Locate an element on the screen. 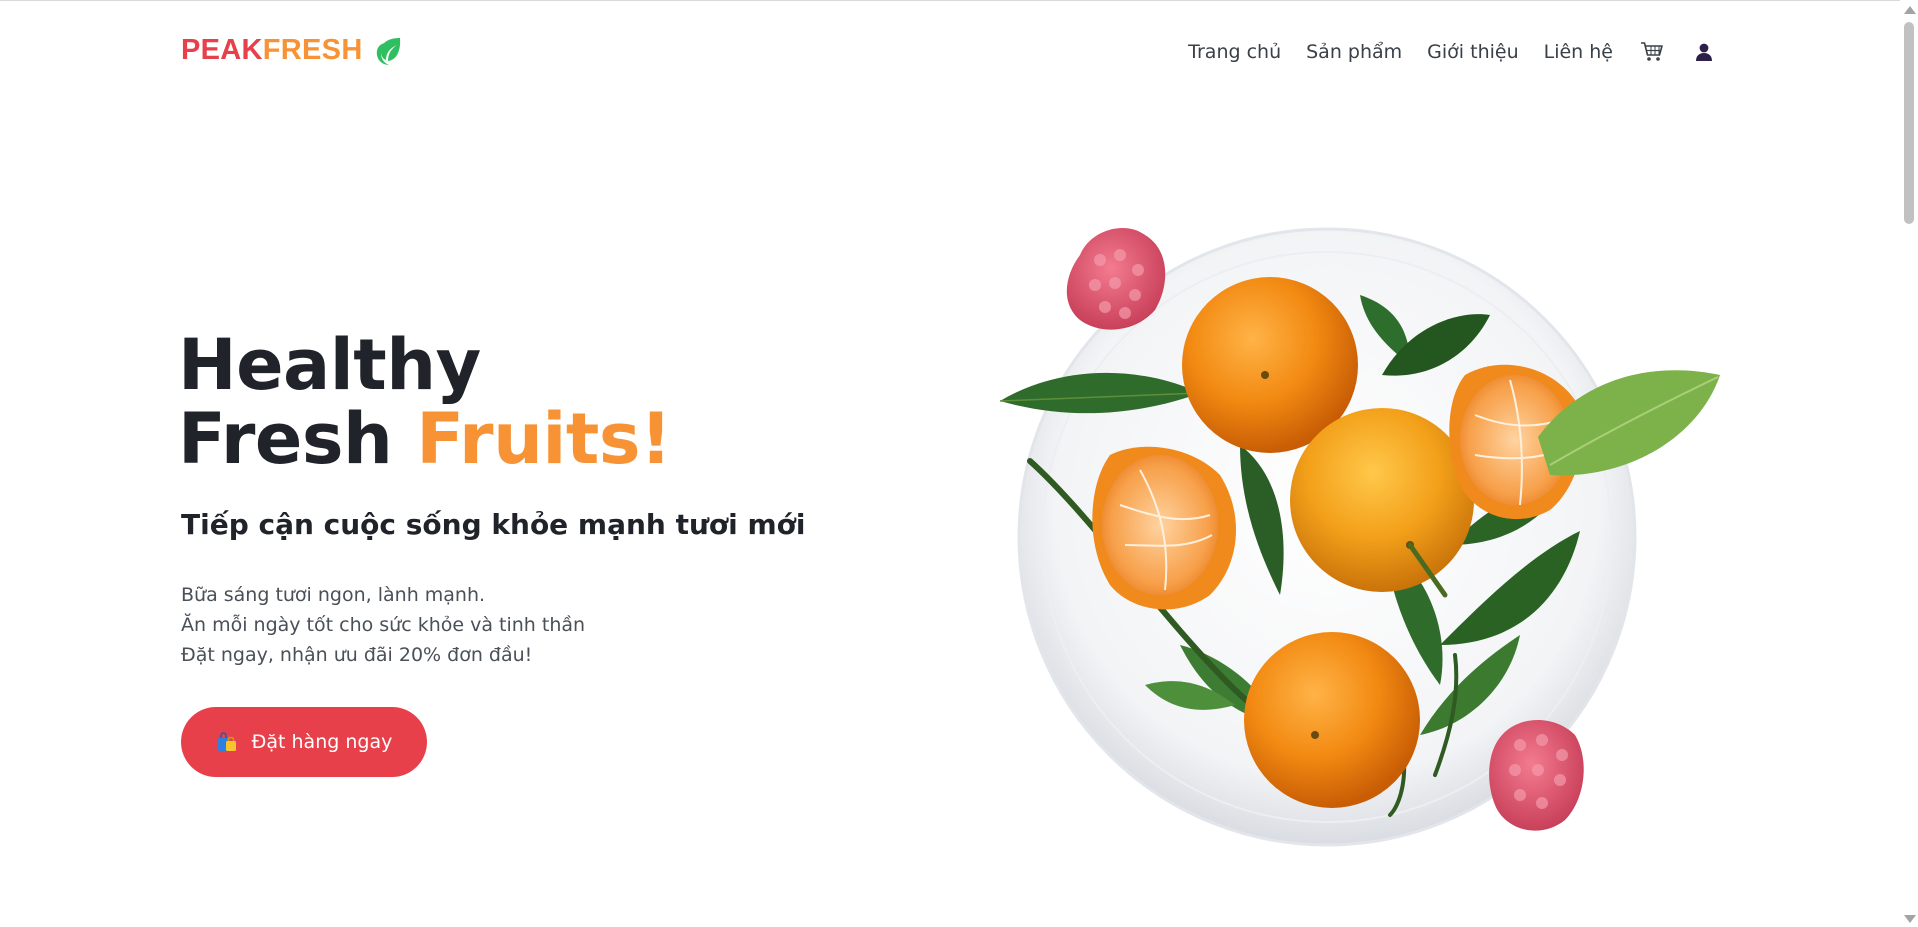 This screenshot has width=1918, height=927. user-icon is located at coordinates (1704, 52).